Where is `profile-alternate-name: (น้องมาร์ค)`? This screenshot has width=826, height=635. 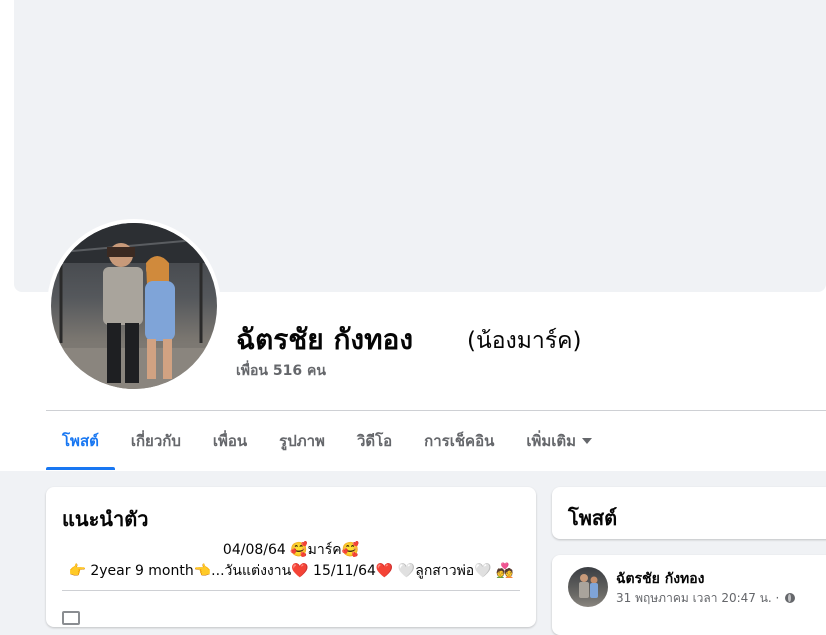 profile-alternate-name: (น้องมาร์ค) is located at coordinates (524, 341).